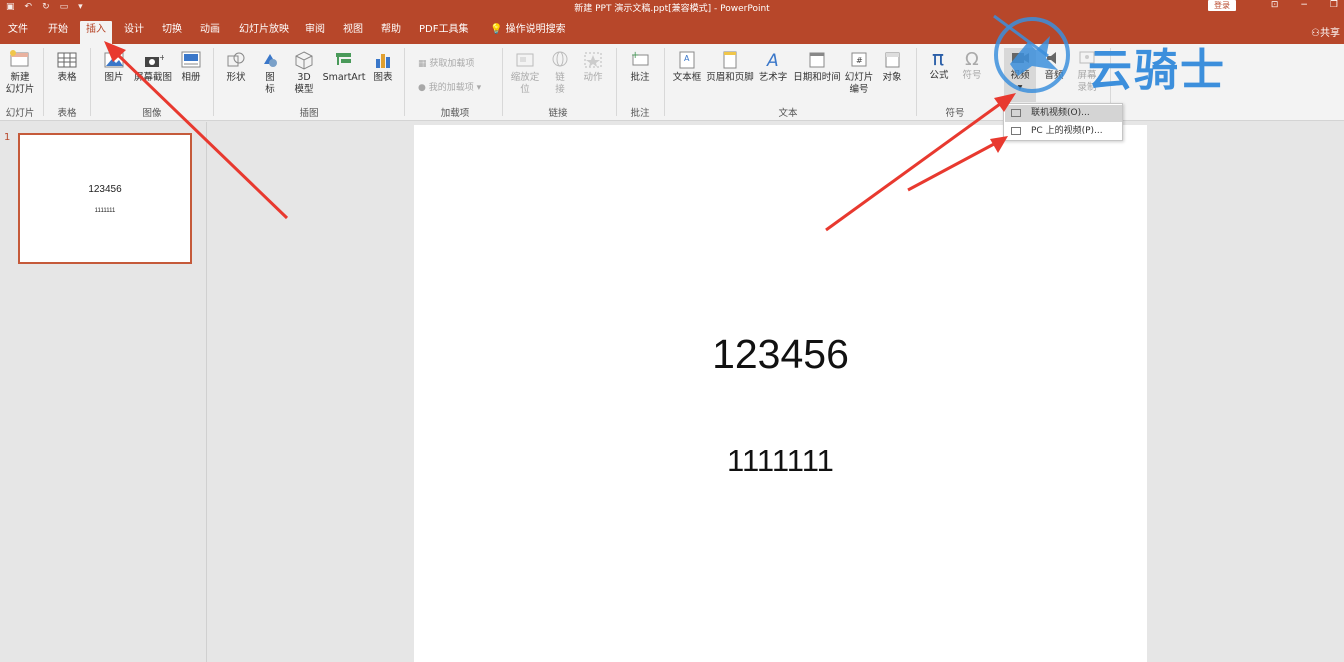 The width and height of the screenshot is (1344, 662). I want to click on tab-file: 文件, so click(18, 32).